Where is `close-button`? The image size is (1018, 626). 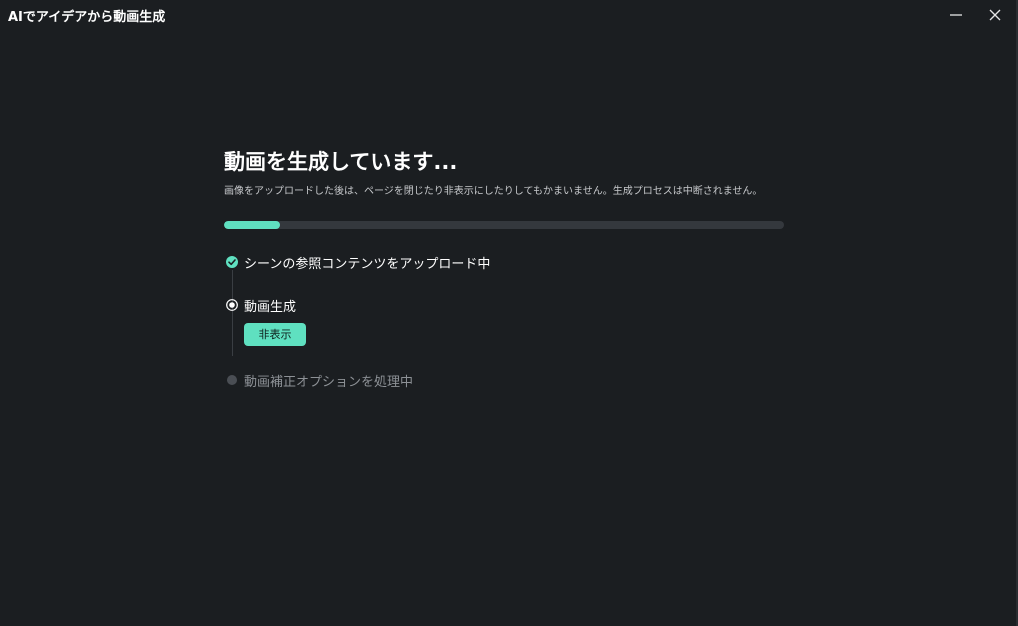 close-button is located at coordinates (995, 15).